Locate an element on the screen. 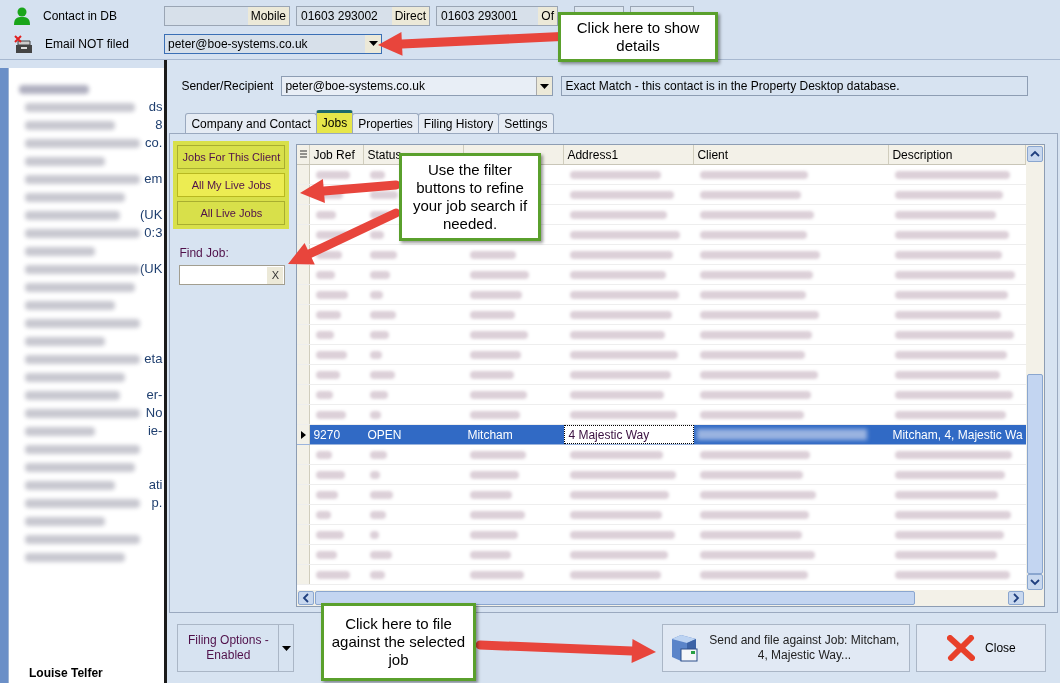  phone-number: 01603 293002 is located at coordinates (339, 16).